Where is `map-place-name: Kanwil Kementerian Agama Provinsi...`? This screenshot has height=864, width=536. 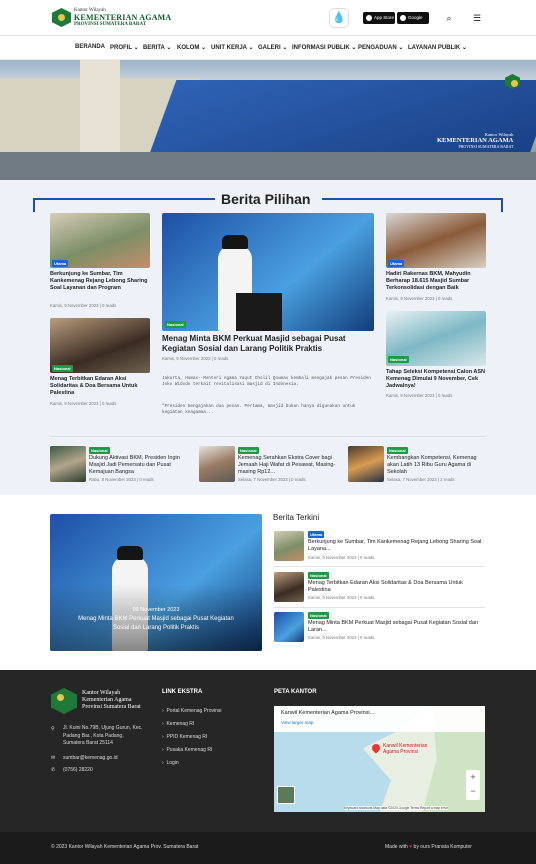 map-place-name: Kanwil Kementerian Agama Provinsi... is located at coordinates (328, 713).